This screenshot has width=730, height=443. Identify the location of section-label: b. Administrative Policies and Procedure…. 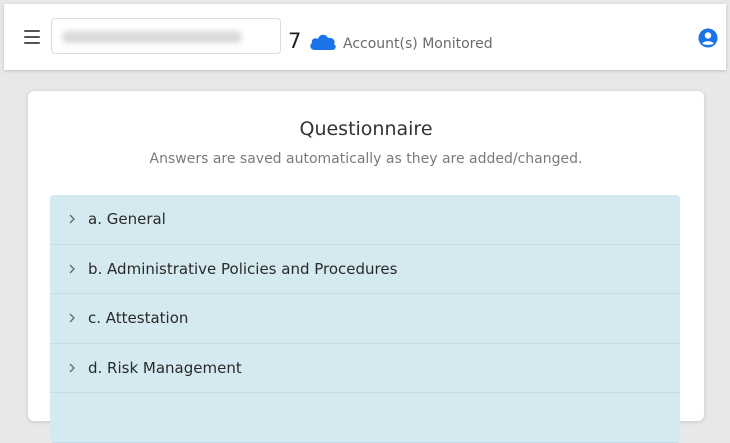
(243, 268).